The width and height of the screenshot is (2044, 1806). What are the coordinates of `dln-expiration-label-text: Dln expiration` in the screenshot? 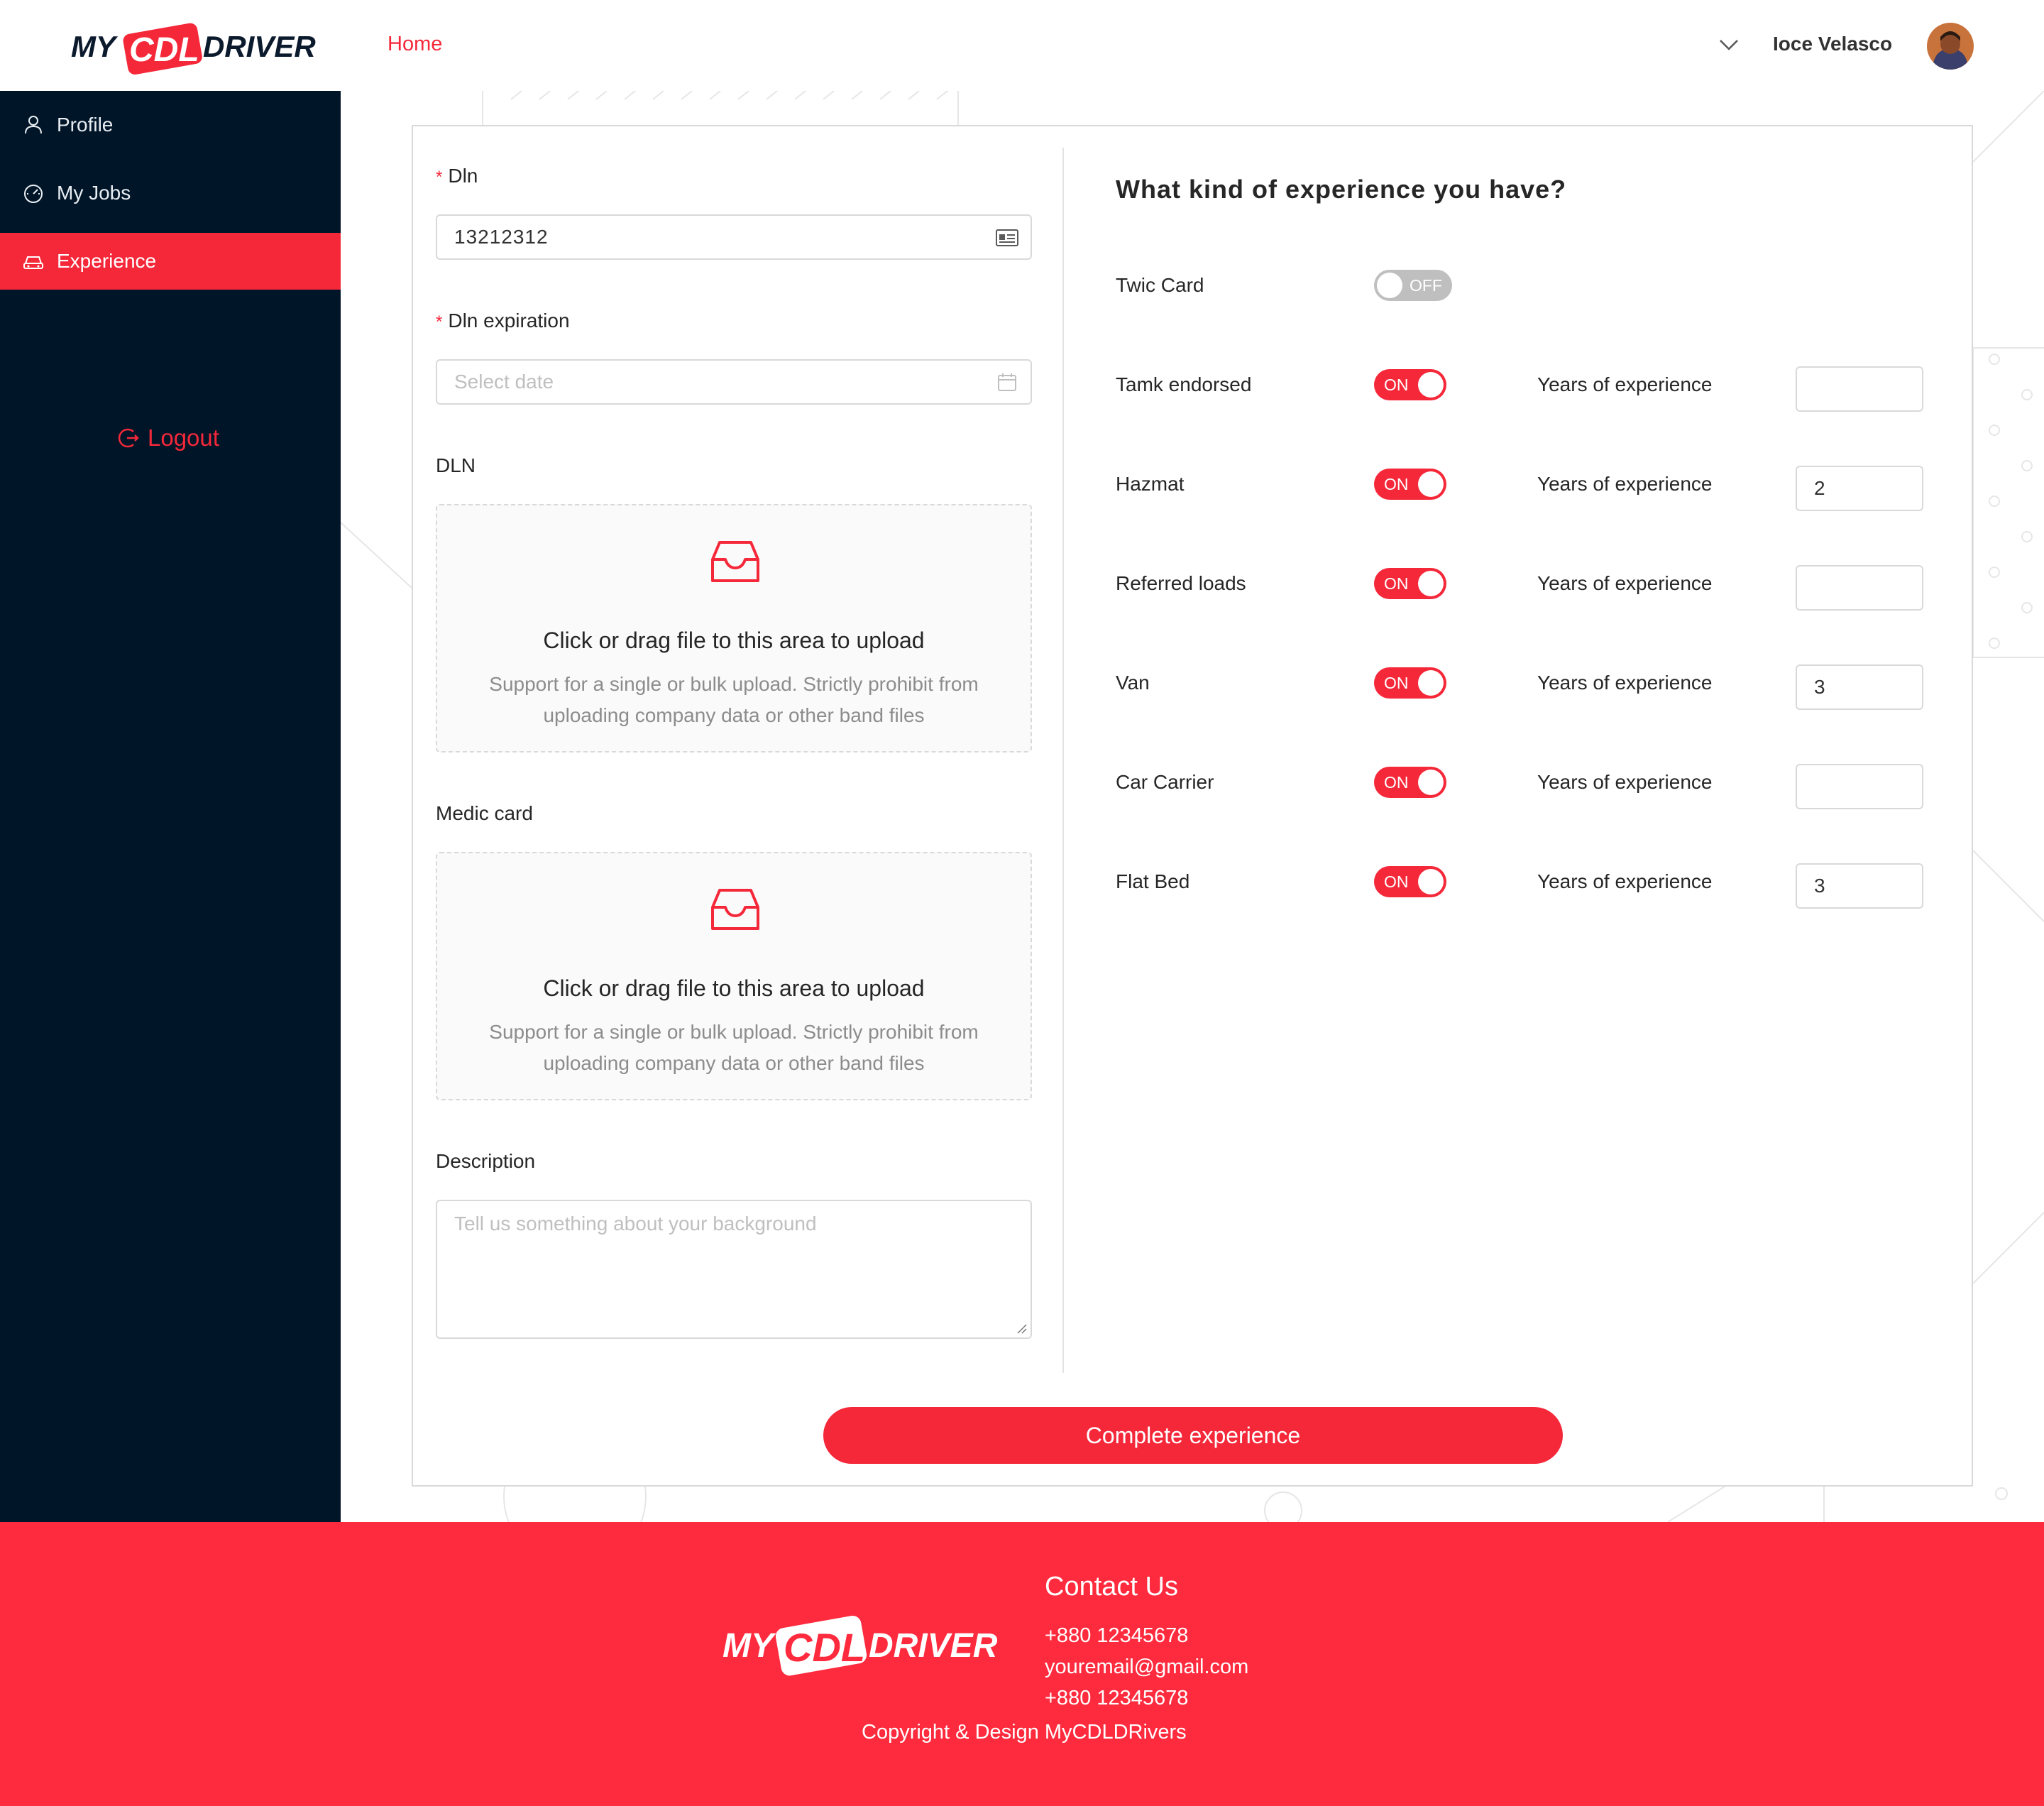 It's located at (509, 321).